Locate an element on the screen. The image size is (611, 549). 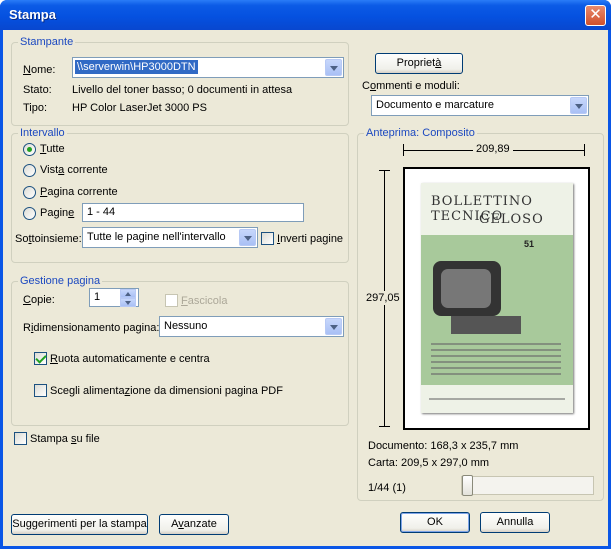
printer-type-value: HP Color LaserJet 3000 PS is located at coordinates (139, 108).